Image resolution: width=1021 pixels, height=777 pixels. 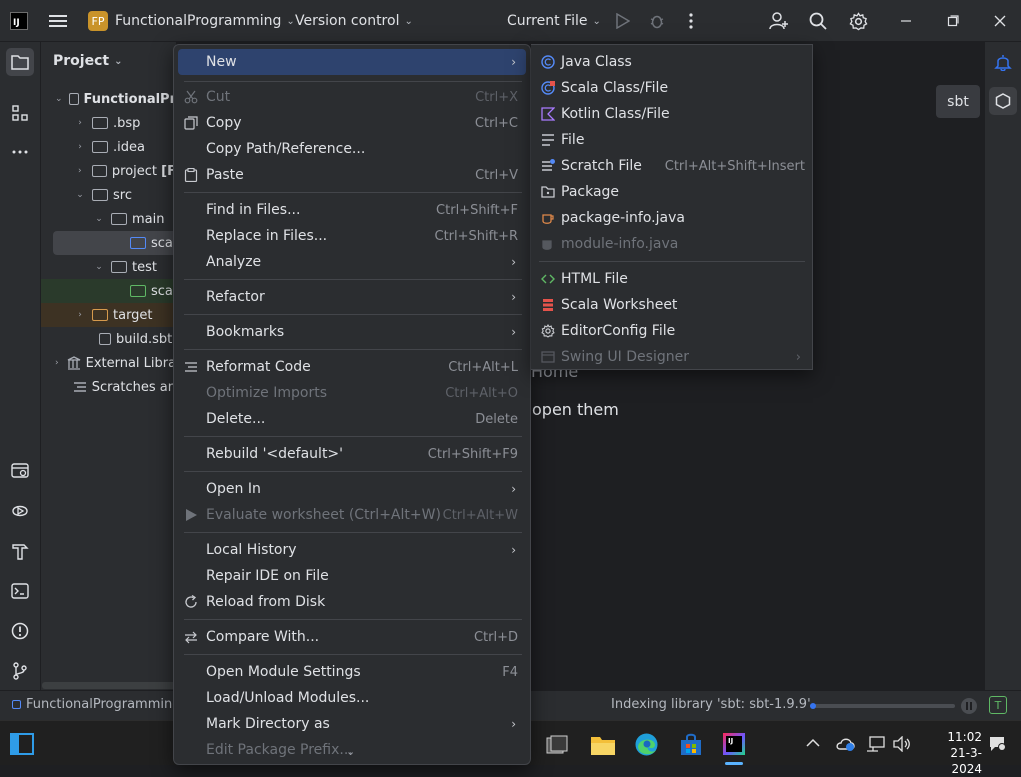 What do you see at coordinates (58, 21) in the screenshot?
I see `main-menu-hamburger-icon` at bounding box center [58, 21].